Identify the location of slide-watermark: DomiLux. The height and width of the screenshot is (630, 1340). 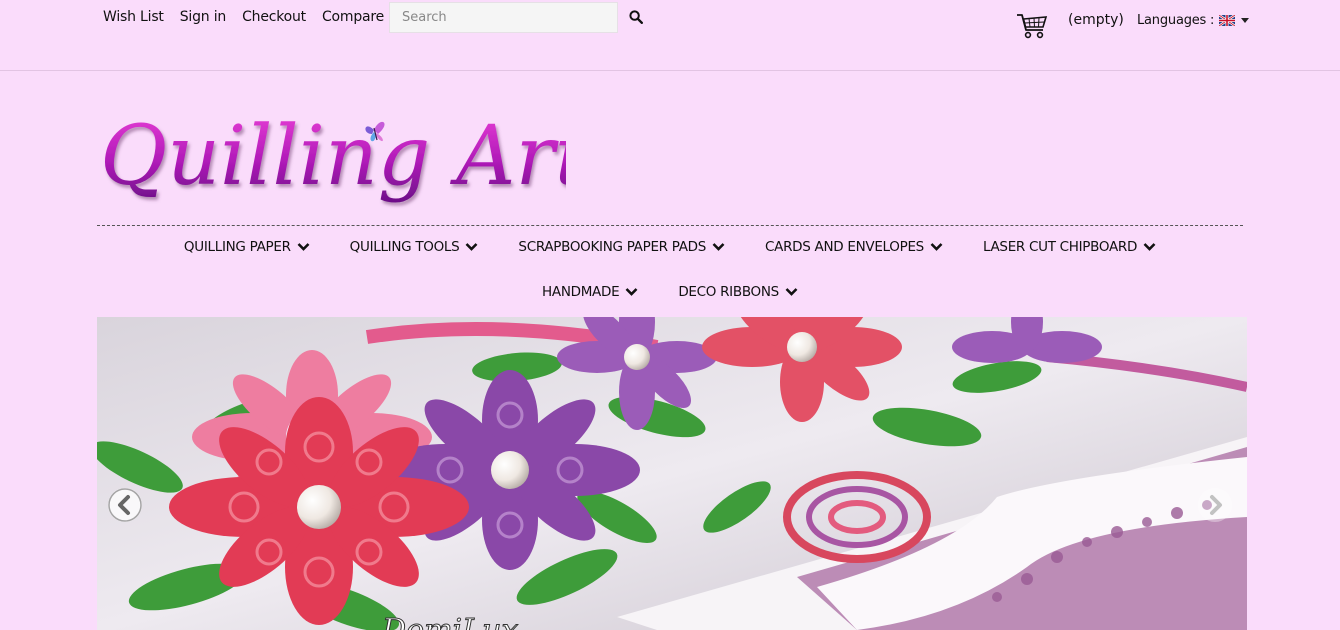
(449, 621).